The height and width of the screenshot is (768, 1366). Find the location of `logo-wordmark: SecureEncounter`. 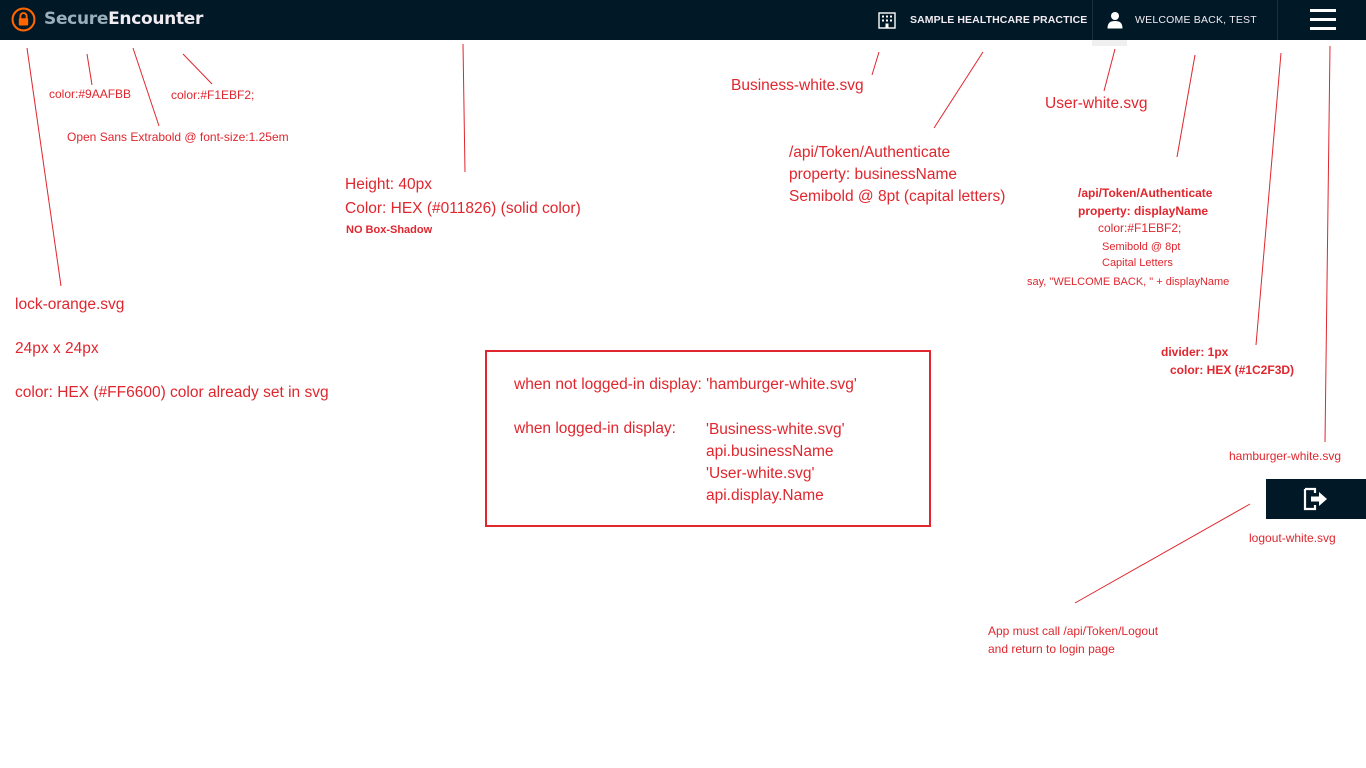

logo-wordmark: SecureEncounter is located at coordinates (123, 19).